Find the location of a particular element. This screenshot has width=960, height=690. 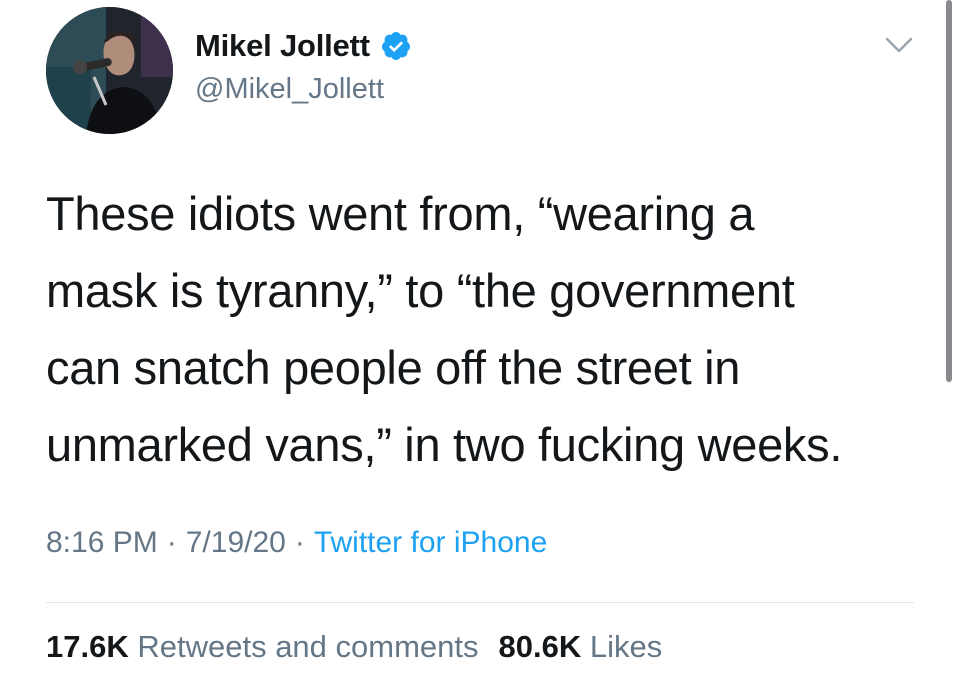

likes-label: Likes is located at coordinates (626, 646).